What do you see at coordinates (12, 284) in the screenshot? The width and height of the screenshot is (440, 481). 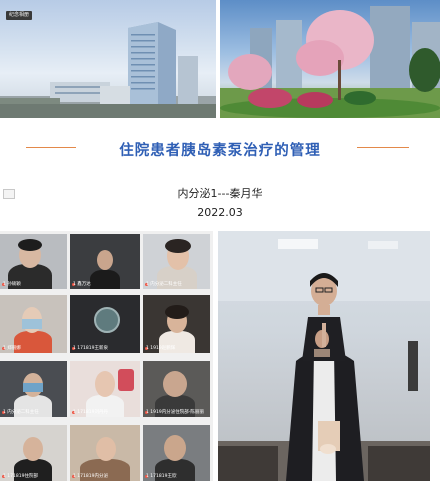 I see `participant-name: 1 孙硕颖` at bounding box center [12, 284].